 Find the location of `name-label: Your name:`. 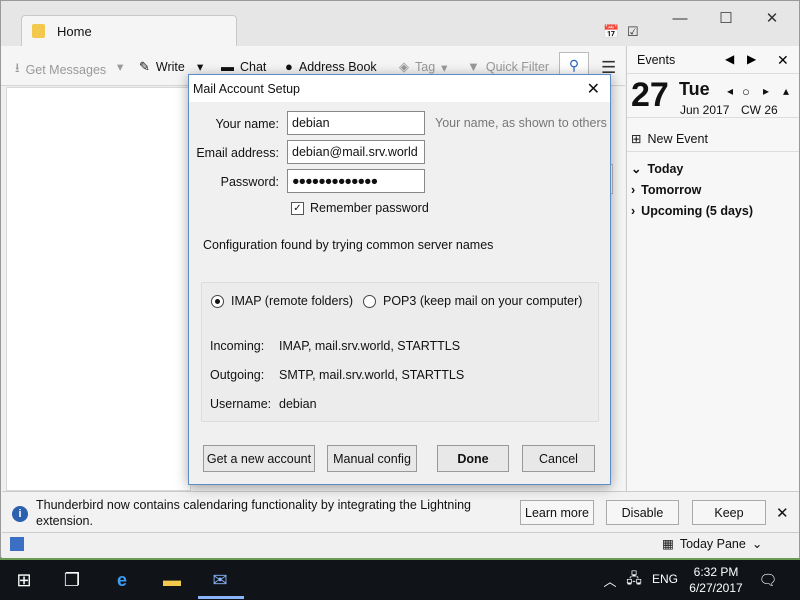

name-label: Your name: is located at coordinates (247, 124).